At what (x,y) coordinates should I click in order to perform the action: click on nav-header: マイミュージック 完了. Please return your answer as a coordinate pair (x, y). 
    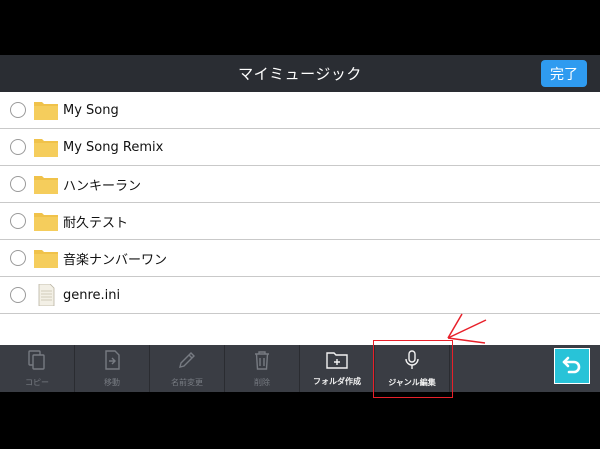
    Looking at the image, I should click on (300, 73).